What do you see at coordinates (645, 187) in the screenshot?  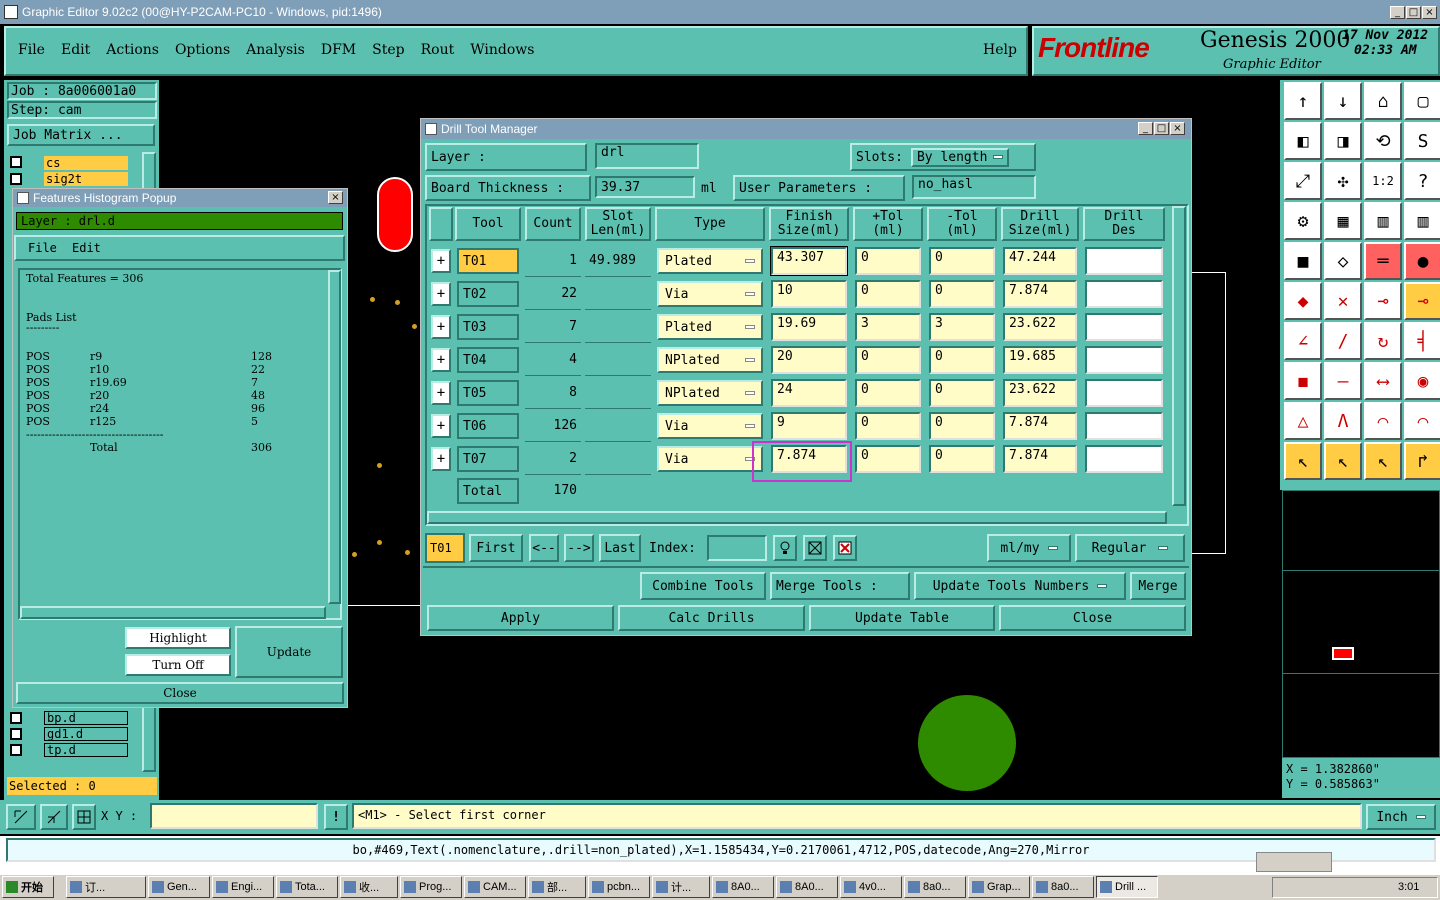 I see `board-thickness-input: 39.37` at bounding box center [645, 187].